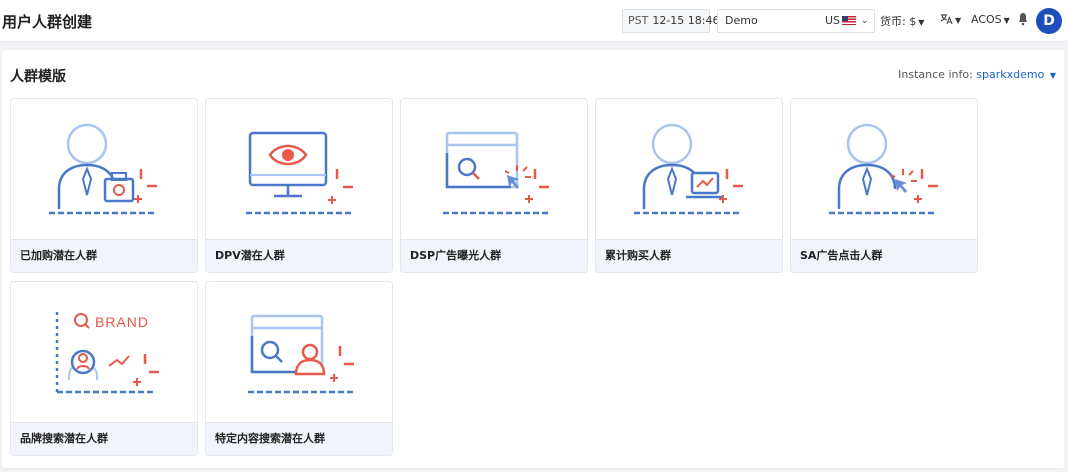 The width and height of the screenshot is (1068, 472). What do you see at coordinates (47, 22) in the screenshot?
I see `page-title: 用户人群创建` at bounding box center [47, 22].